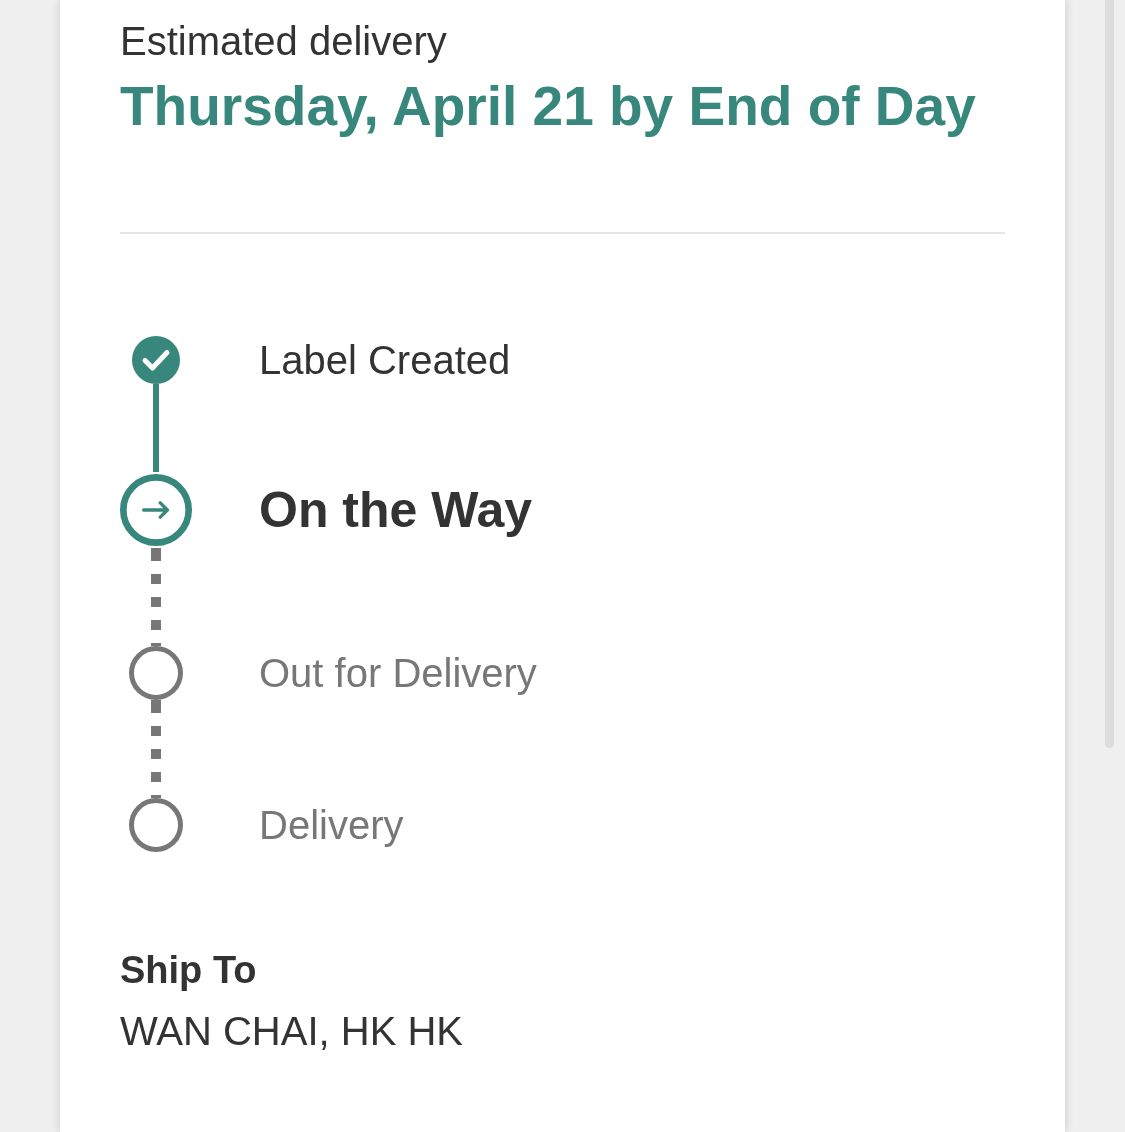 This screenshot has height=1132, width=1125. I want to click on ship-to-label: Ship To, so click(188, 970).